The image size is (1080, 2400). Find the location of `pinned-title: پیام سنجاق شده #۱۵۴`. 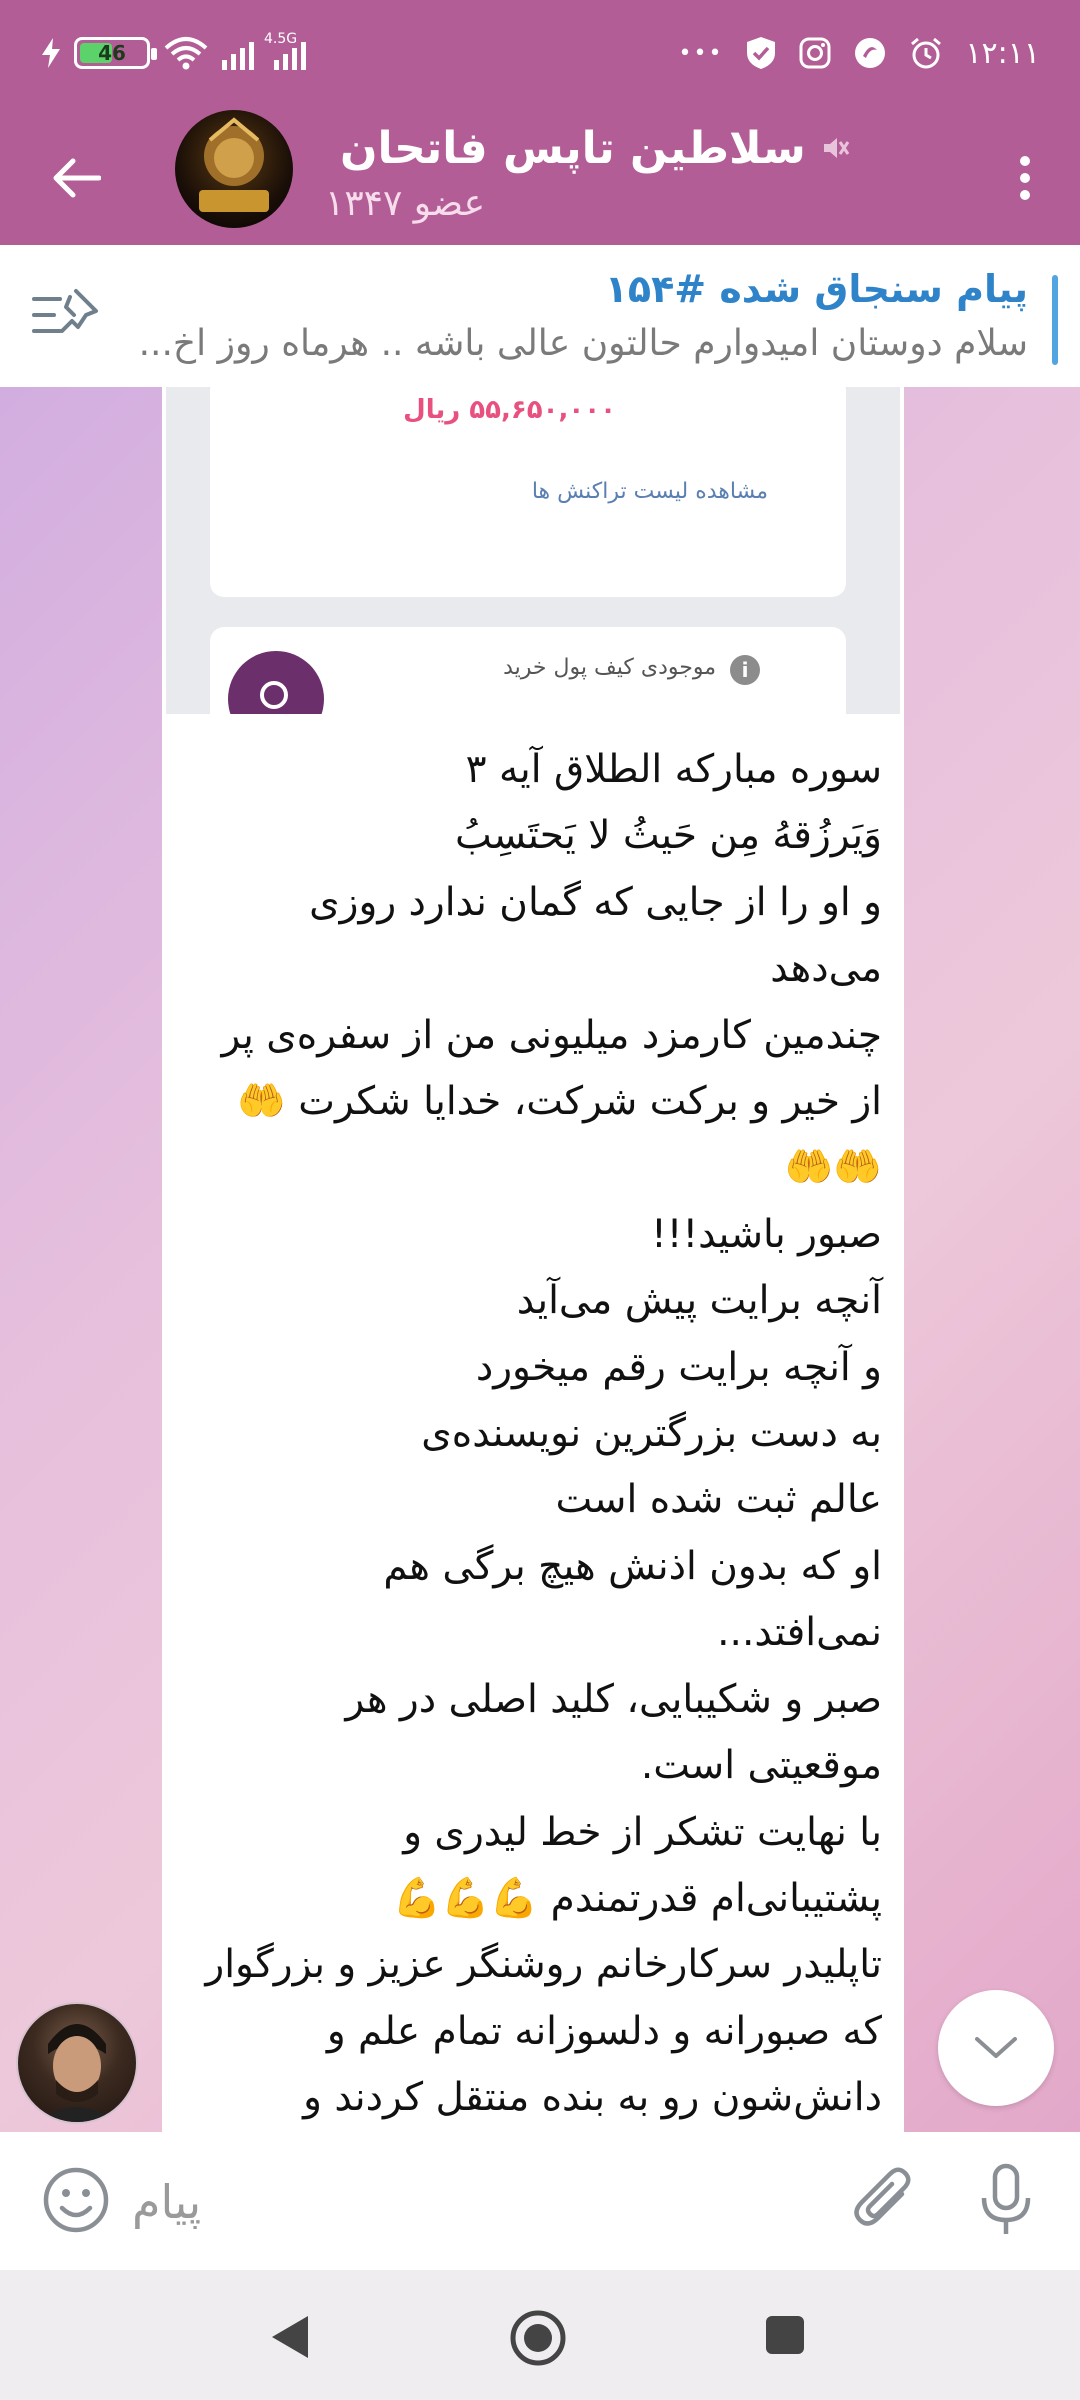

pinned-title: پیام سنجاق شده #۱۵۴ is located at coordinates (816, 289).